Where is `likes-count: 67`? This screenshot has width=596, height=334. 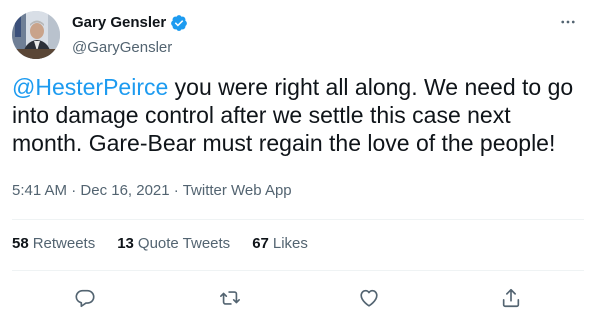 likes-count: 67 is located at coordinates (260, 243).